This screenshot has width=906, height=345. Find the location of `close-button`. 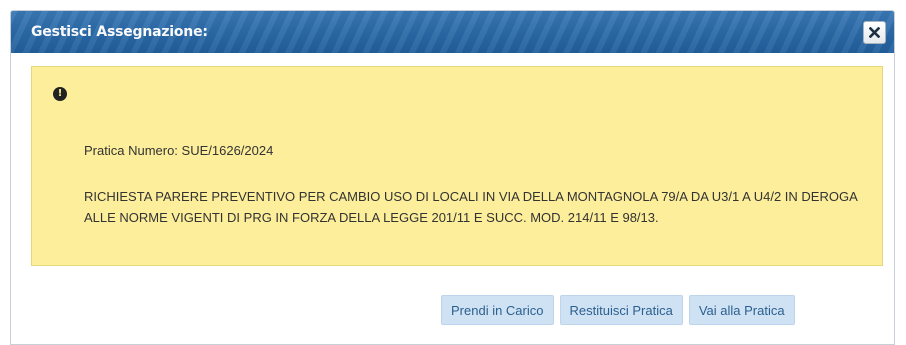

close-button is located at coordinates (874, 32).